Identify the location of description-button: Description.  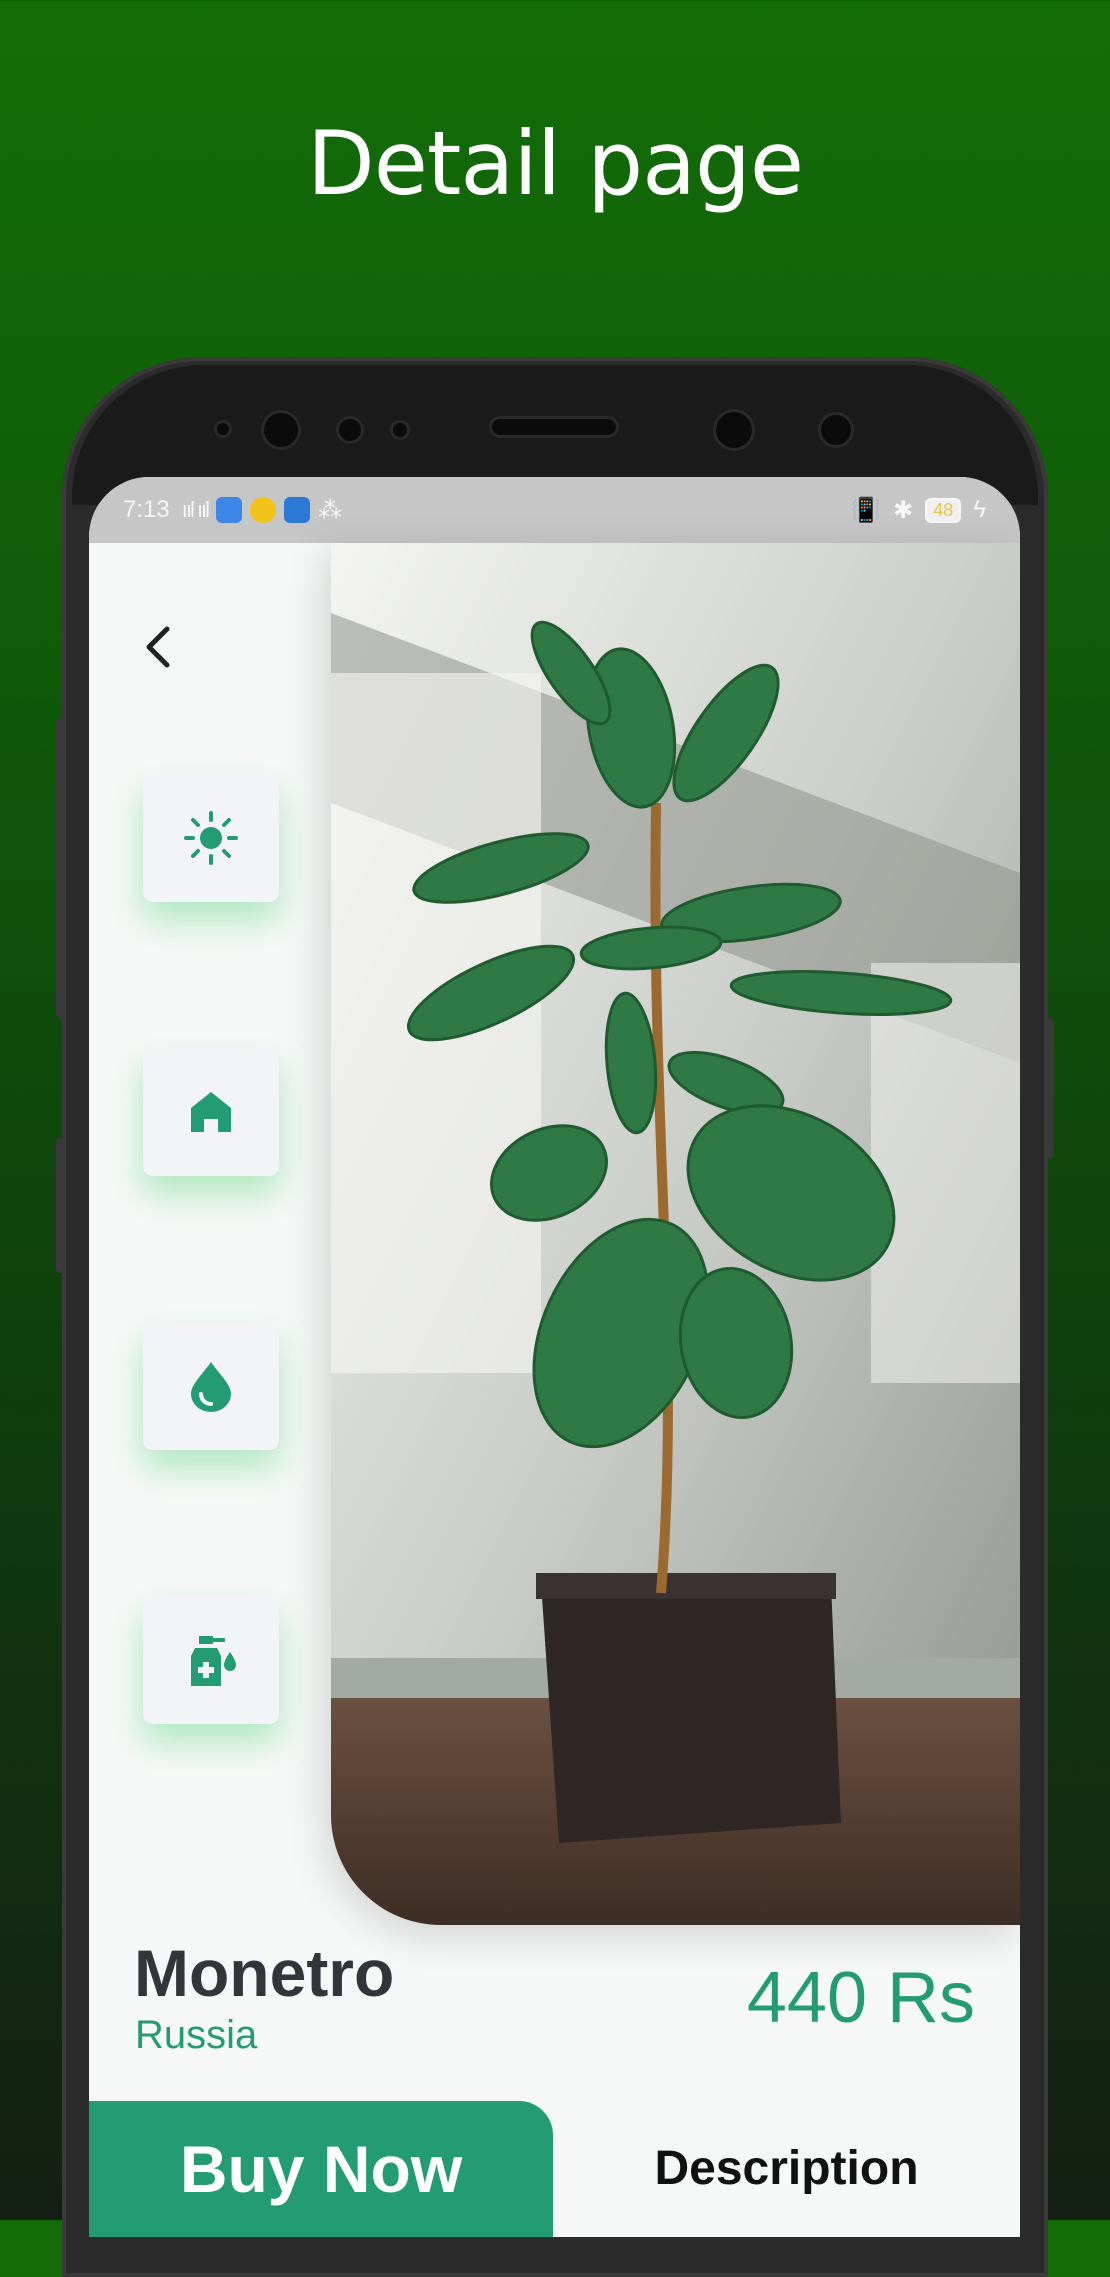
(786, 2169).